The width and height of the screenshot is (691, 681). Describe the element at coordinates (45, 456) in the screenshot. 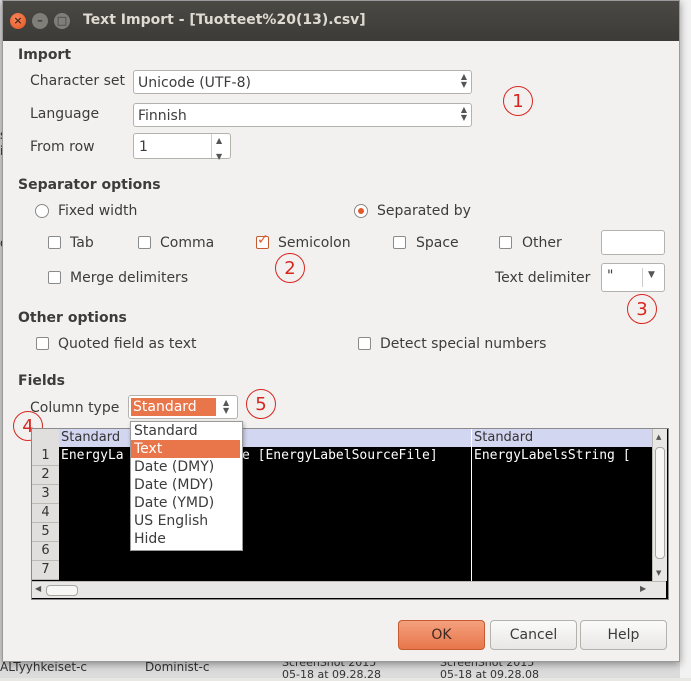

I see `row-header: 1` at that location.